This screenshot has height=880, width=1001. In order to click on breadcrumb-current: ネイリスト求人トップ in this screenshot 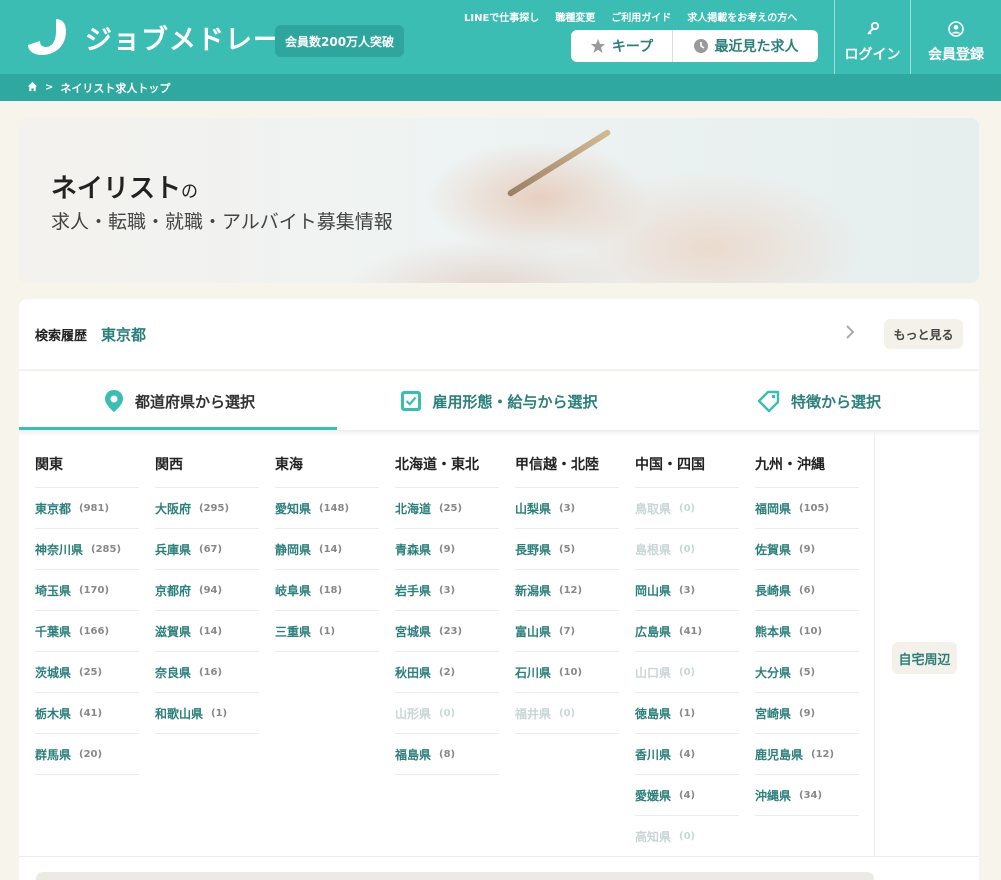, I will do `click(115, 88)`.